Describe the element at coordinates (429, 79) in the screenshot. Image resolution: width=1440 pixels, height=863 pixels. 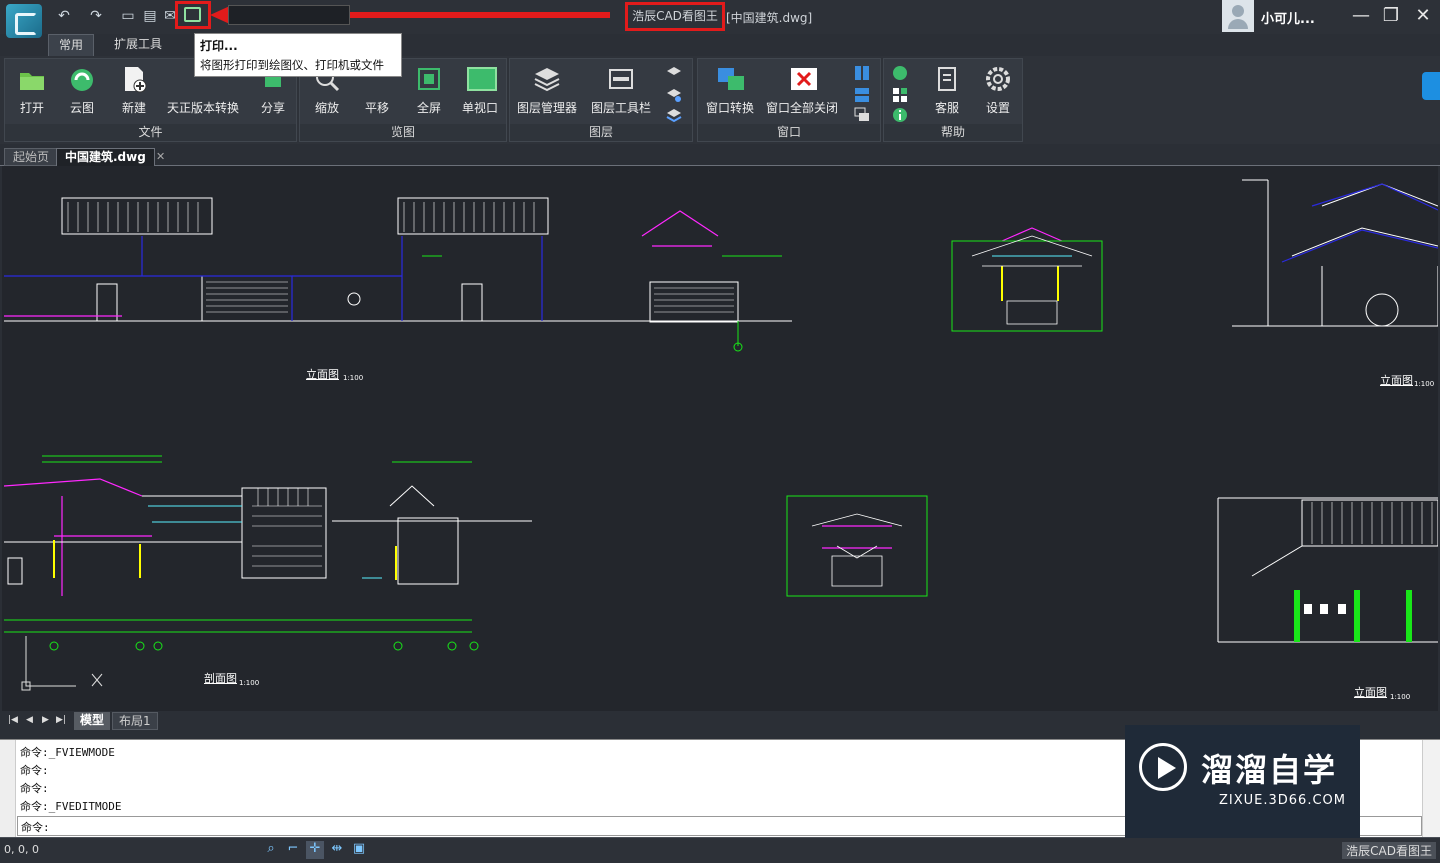
I see `fullscreen-icon` at that location.